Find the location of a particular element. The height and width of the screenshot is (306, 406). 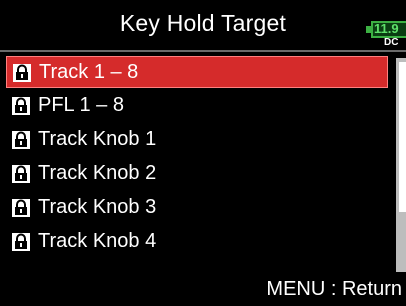

list-item-track-1-8: Track 1 – 8 is located at coordinates (197, 72).